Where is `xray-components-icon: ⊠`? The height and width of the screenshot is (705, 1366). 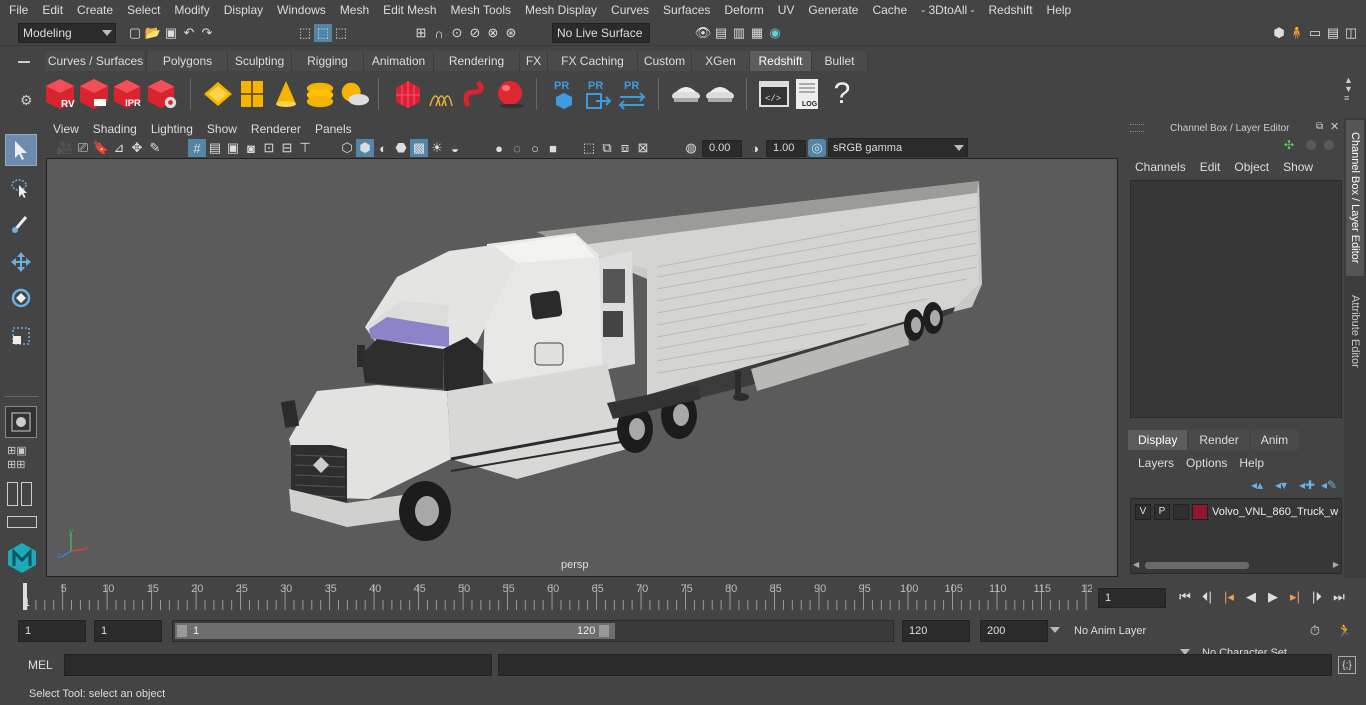 xray-components-icon: ⊠ is located at coordinates (643, 148).